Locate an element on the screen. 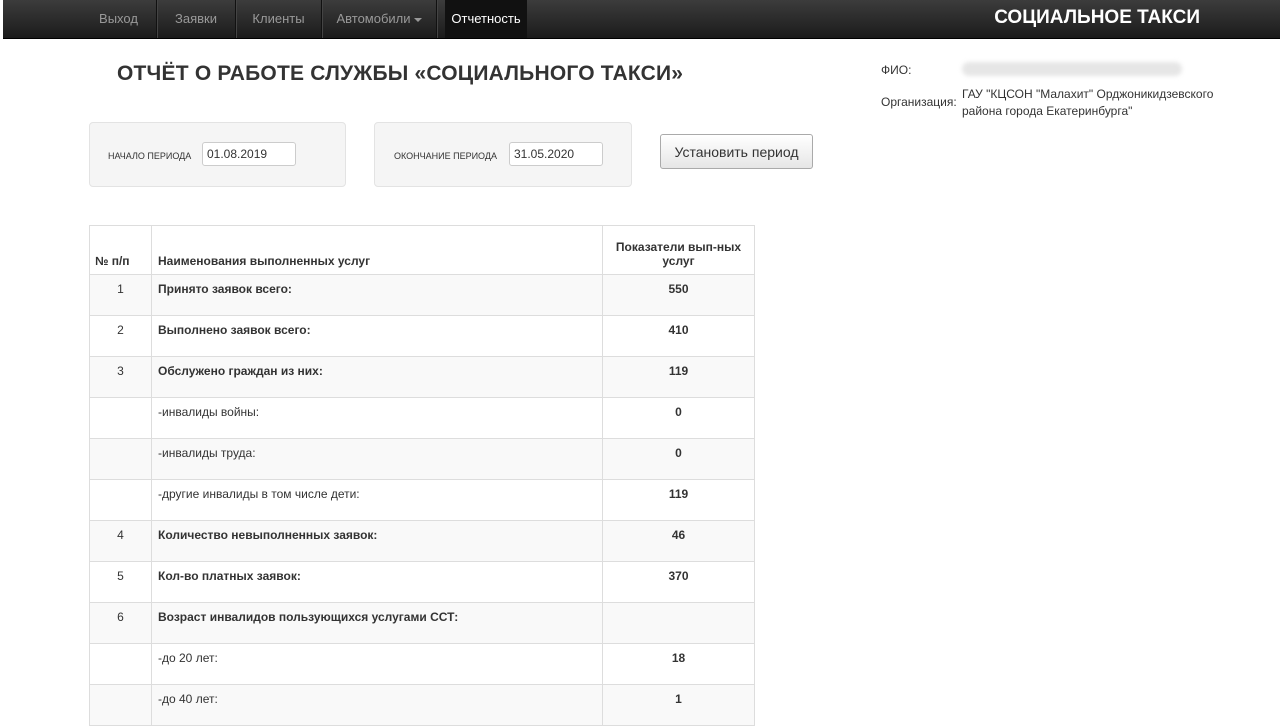  header-num: № п/п is located at coordinates (120, 250).